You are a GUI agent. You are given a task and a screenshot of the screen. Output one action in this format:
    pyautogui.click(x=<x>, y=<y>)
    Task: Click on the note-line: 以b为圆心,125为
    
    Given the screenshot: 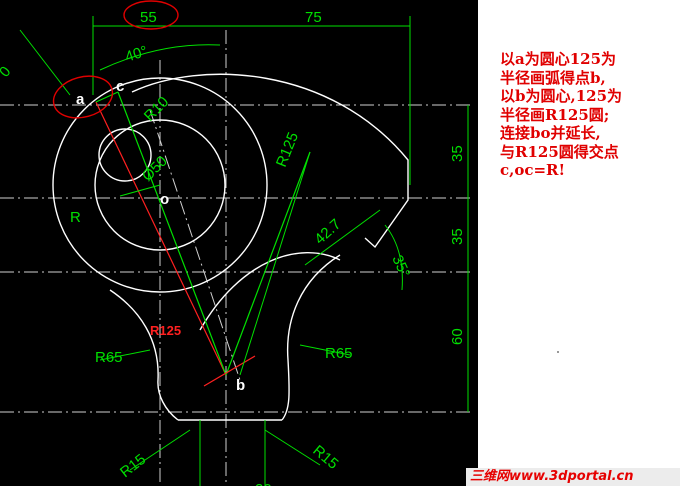 What is the action you would take?
    pyautogui.click(x=561, y=96)
    